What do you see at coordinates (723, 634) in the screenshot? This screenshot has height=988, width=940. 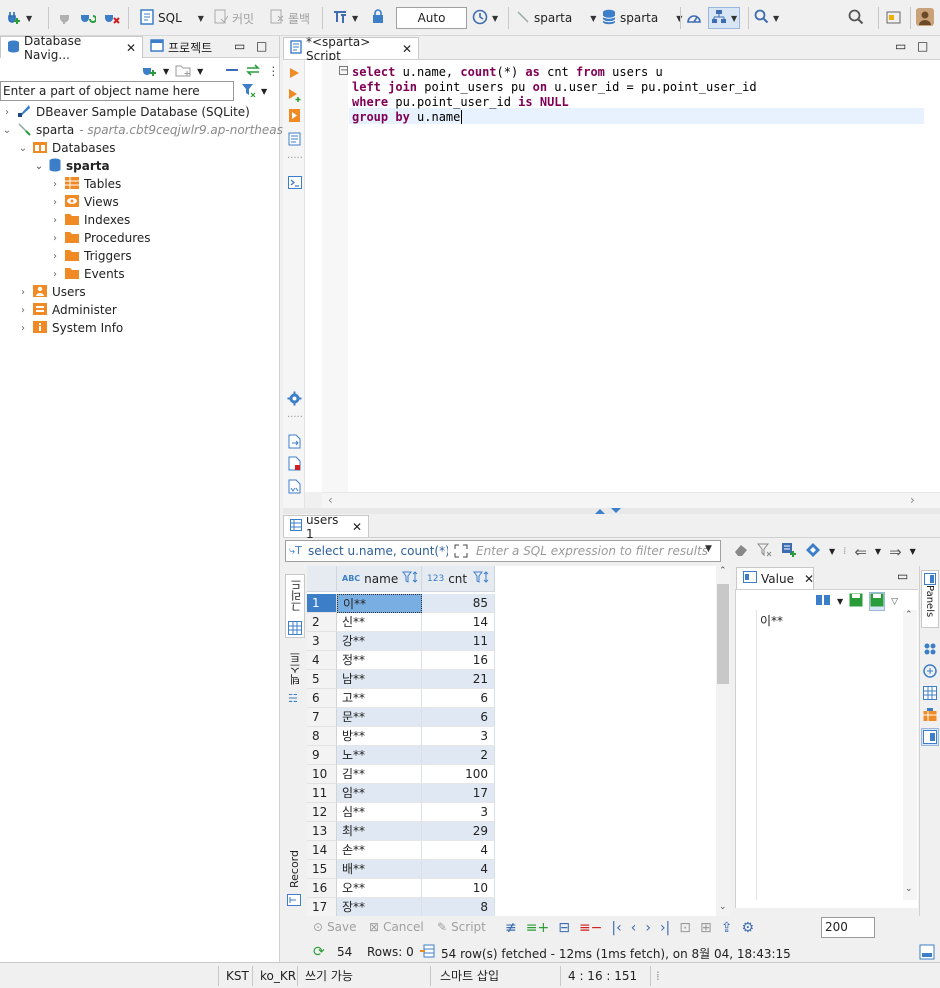 I see `scrollbar-thumb` at bounding box center [723, 634].